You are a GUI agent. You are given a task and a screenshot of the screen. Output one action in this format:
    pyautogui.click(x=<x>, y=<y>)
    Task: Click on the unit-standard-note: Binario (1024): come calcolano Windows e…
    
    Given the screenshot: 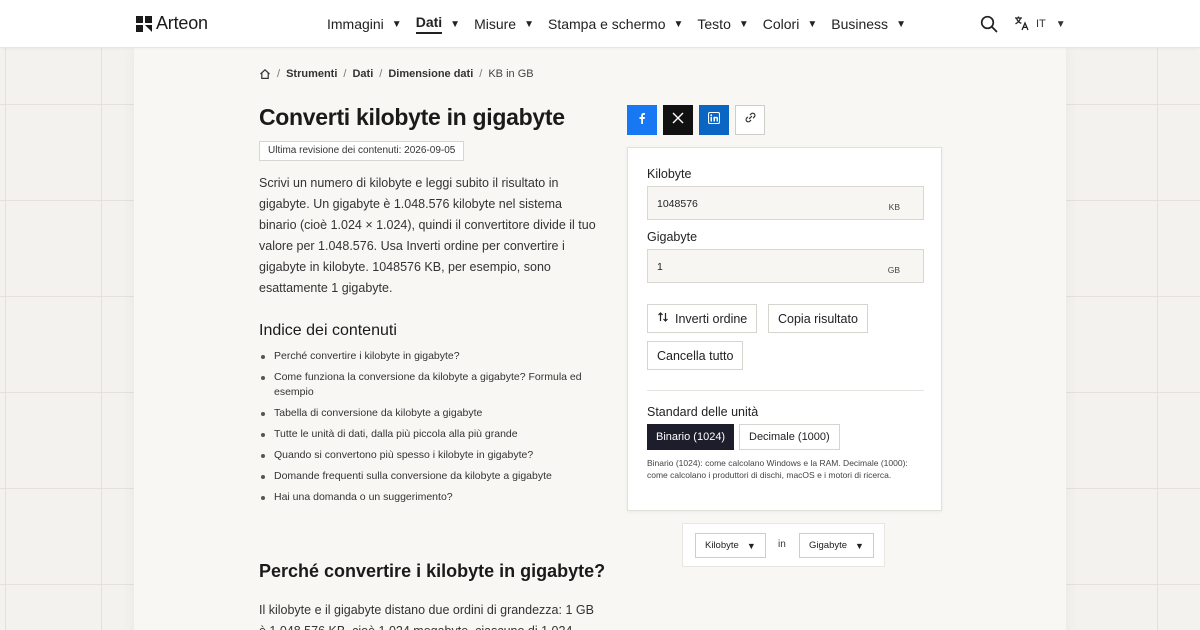 What is the action you would take?
    pyautogui.click(x=777, y=469)
    